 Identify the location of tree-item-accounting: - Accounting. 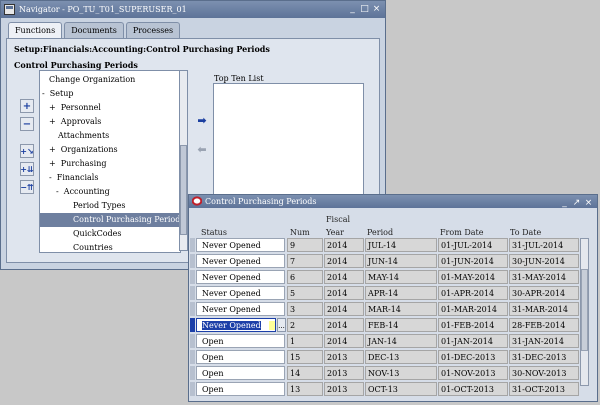
(83, 192).